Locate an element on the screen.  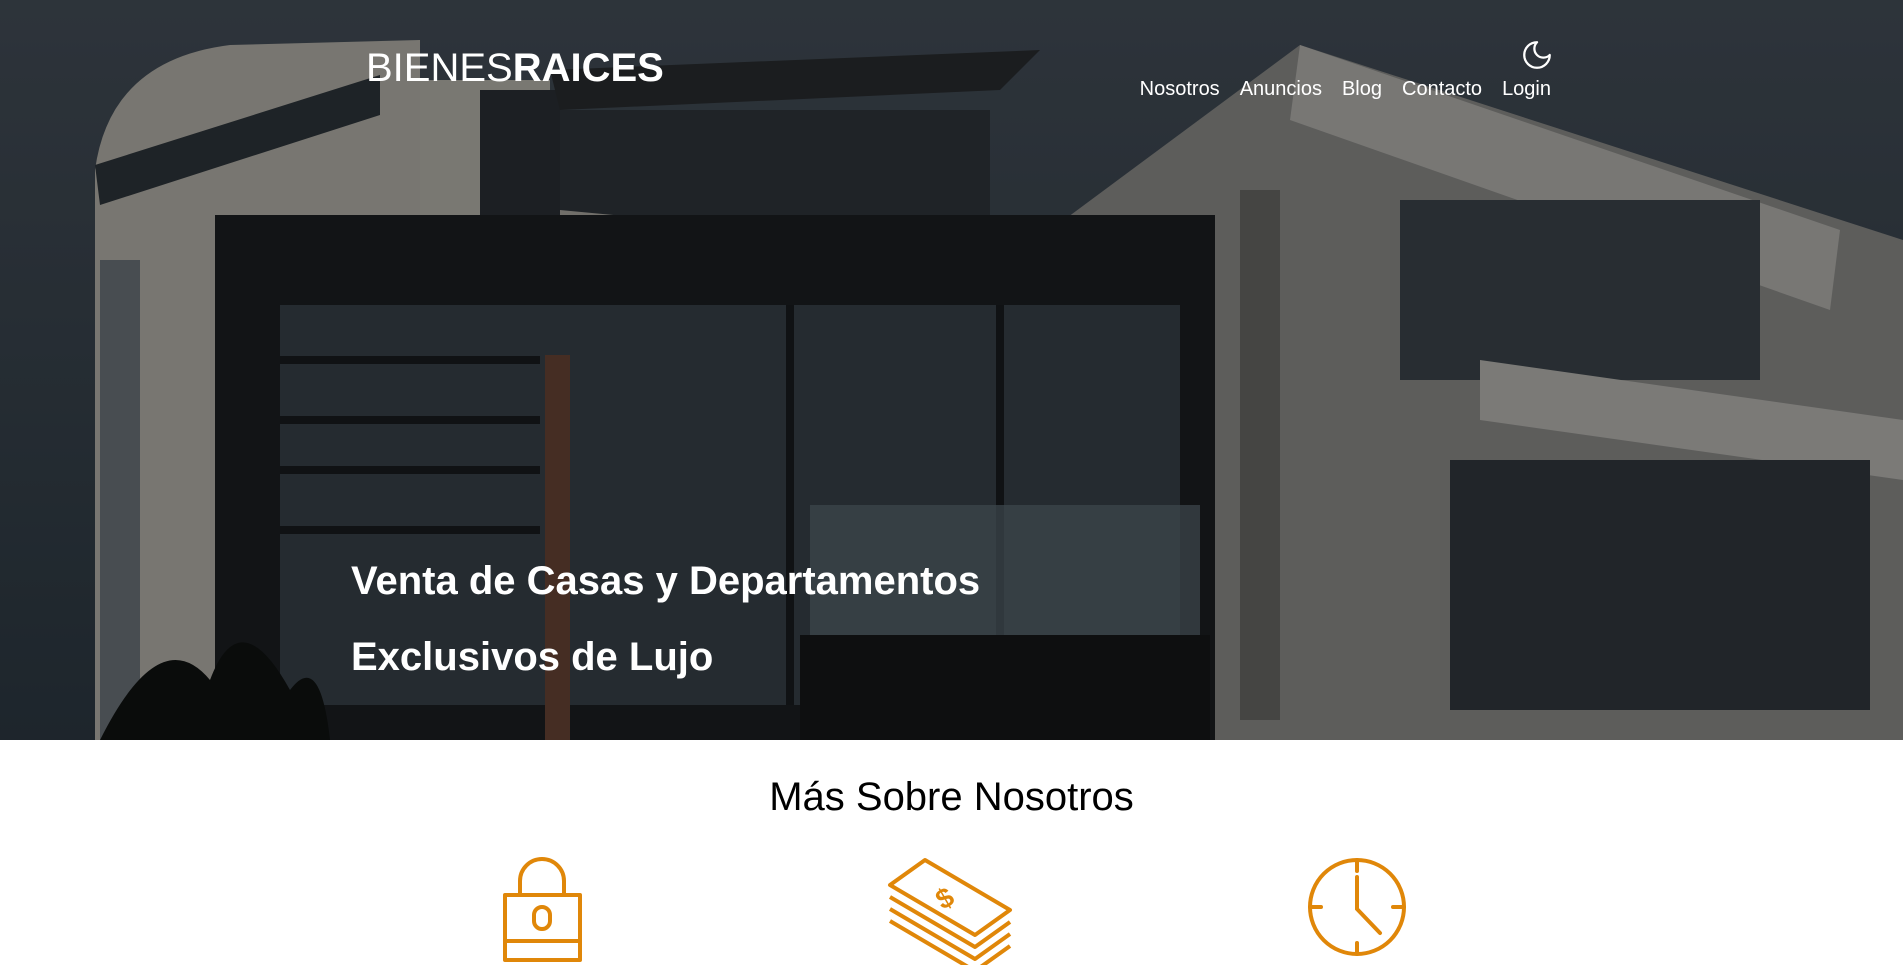
dark-mode-toggle is located at coordinates (1537, 55).